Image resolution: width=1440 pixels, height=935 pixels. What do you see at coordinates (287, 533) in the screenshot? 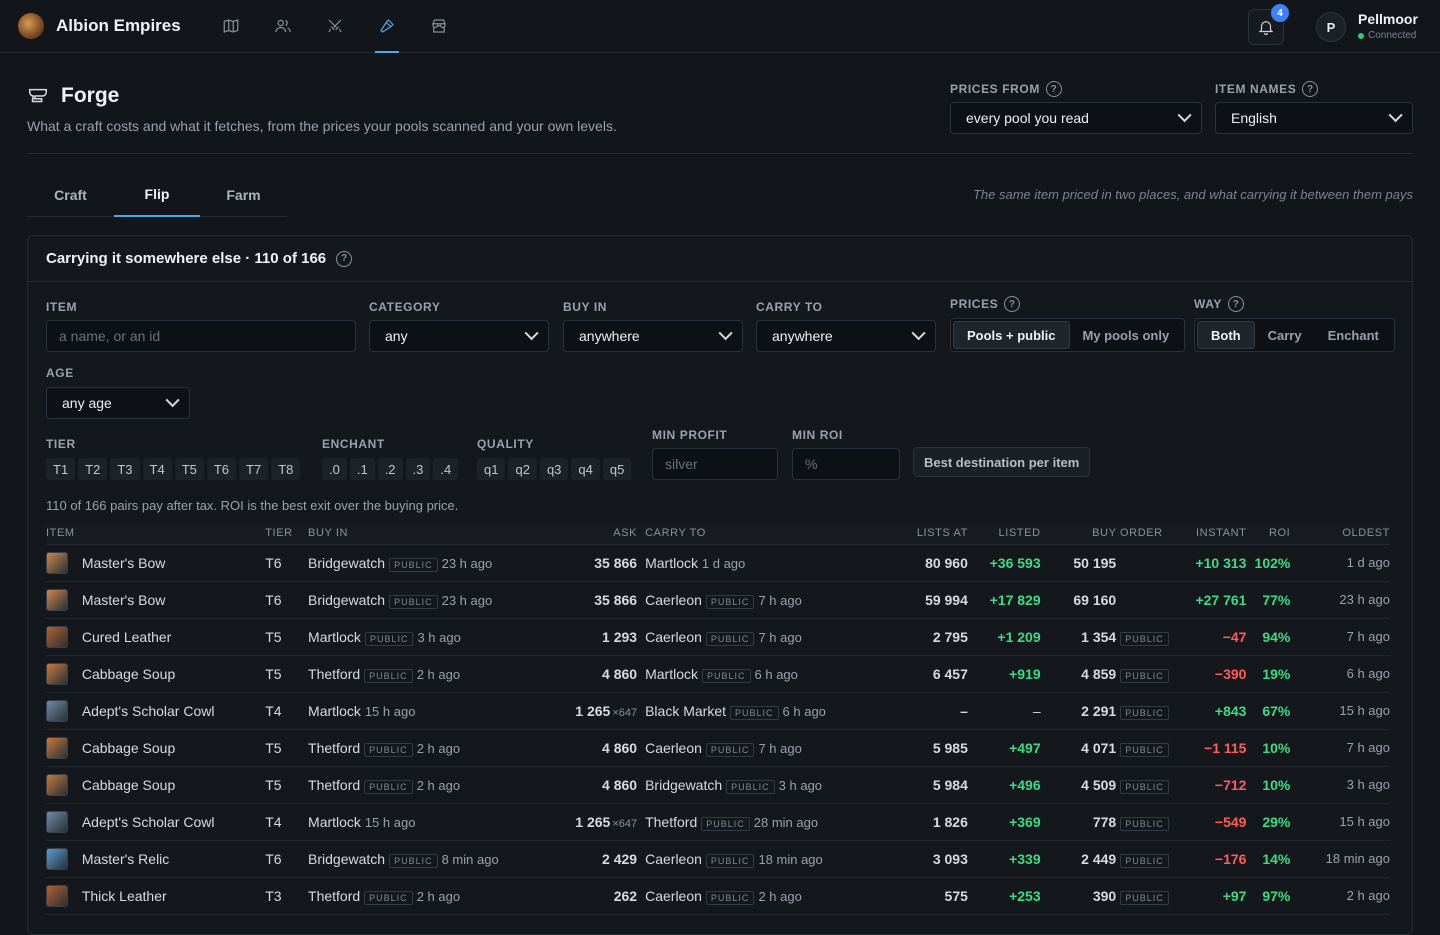
I see `column-header: TIER` at bounding box center [287, 533].